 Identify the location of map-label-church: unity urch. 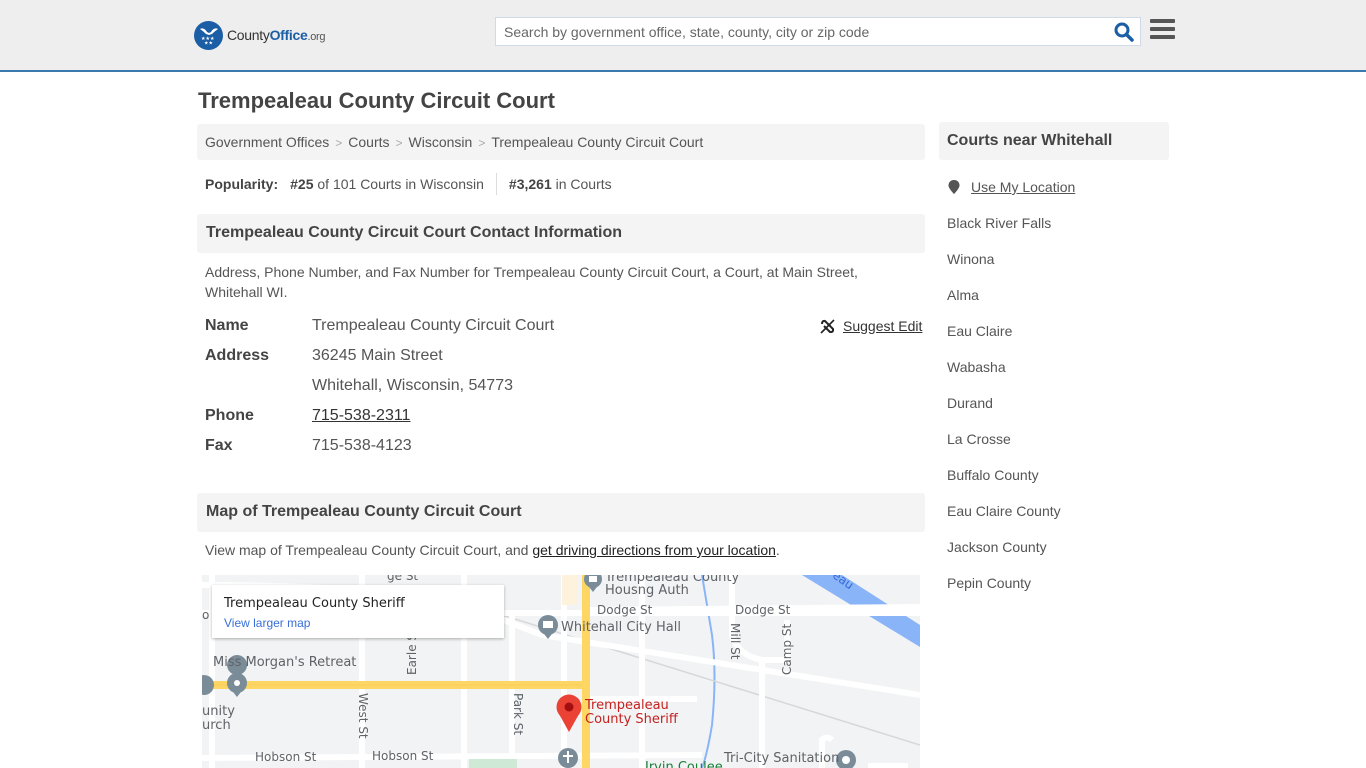
(218, 718).